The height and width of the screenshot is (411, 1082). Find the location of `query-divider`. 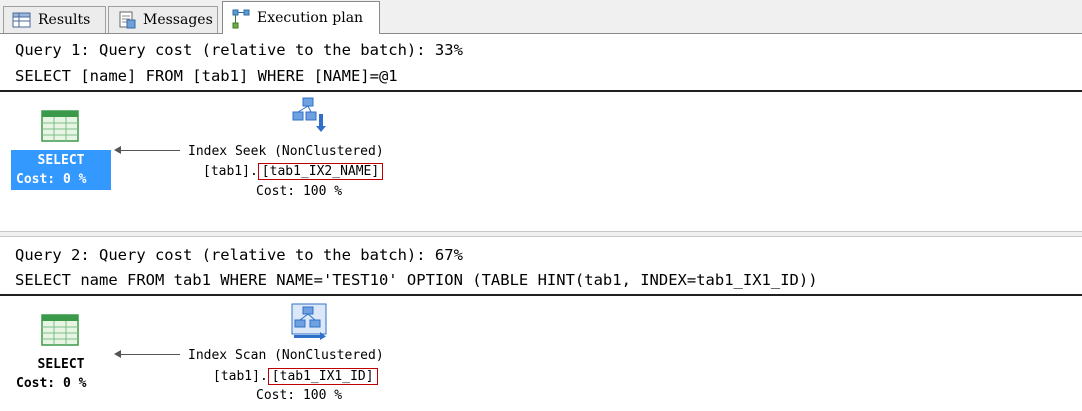

query-divider is located at coordinates (541, 234).